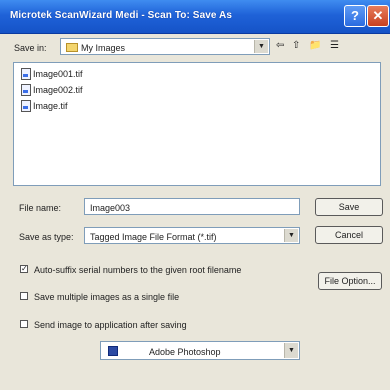  Describe the element at coordinates (378, 16) in the screenshot. I see `close-button: ✕` at that location.